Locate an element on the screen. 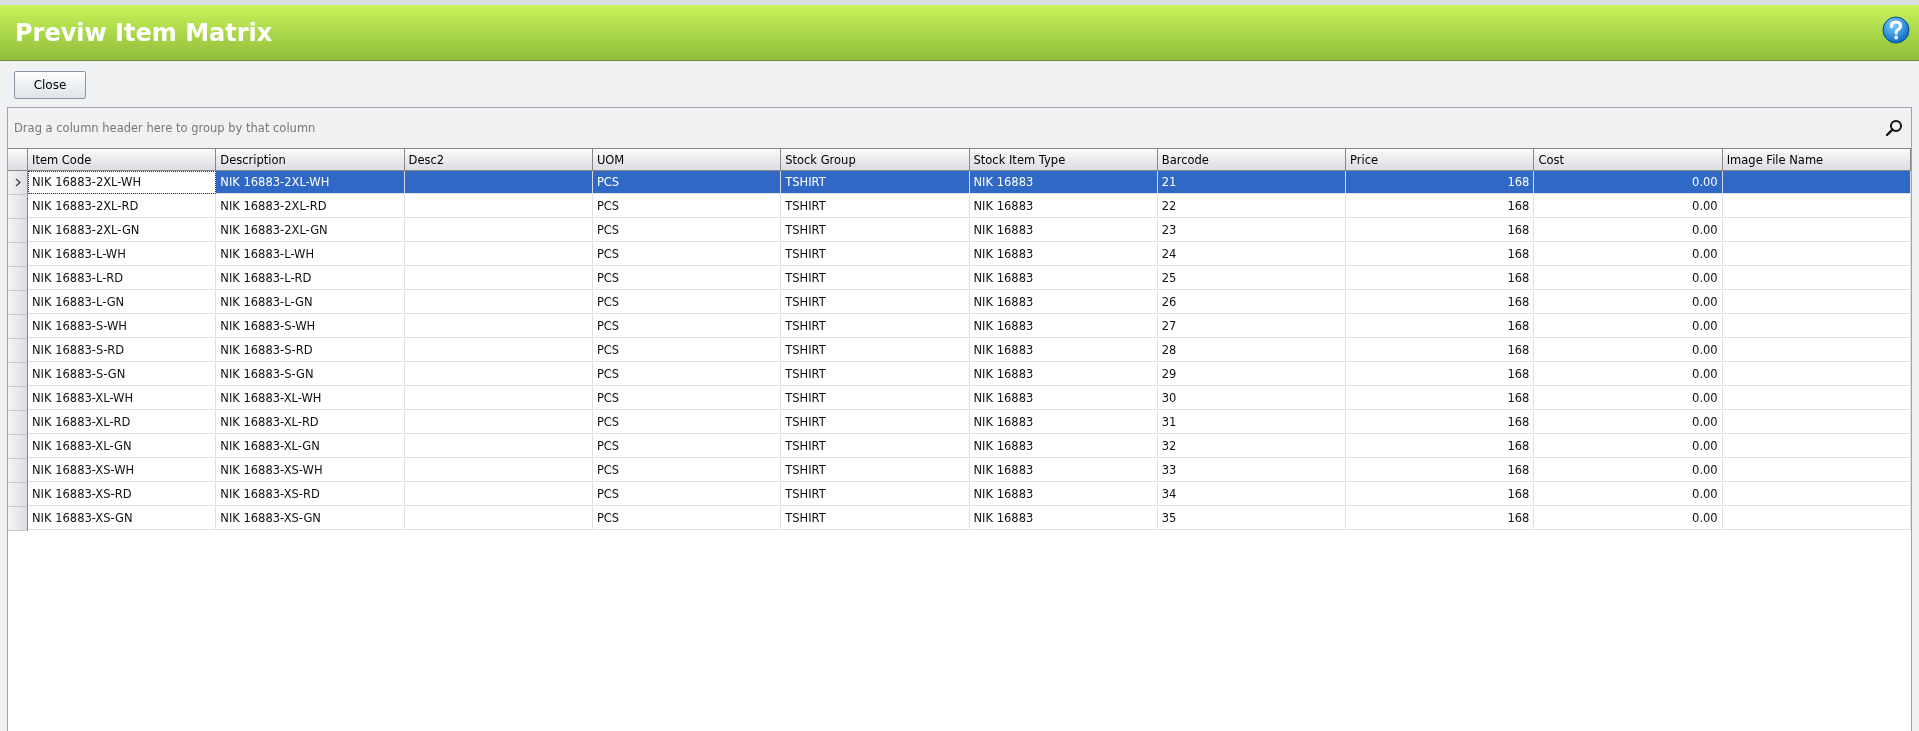 The width and height of the screenshot is (1919, 731). table-cell: 28 is located at coordinates (1252, 350).